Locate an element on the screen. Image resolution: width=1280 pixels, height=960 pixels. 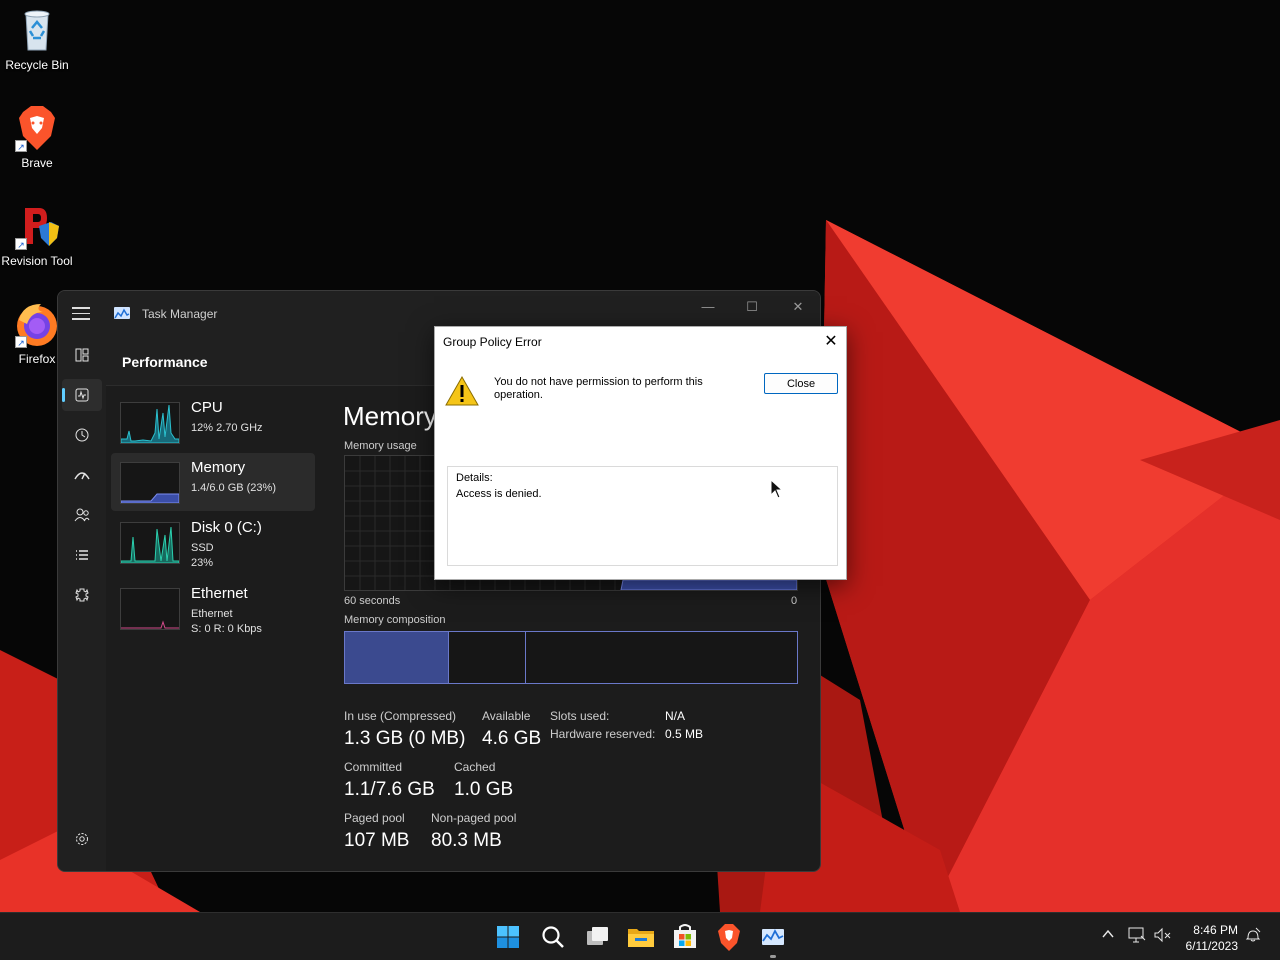
desktop-icon-label: Recycle Bin is located at coordinates (37, 65).